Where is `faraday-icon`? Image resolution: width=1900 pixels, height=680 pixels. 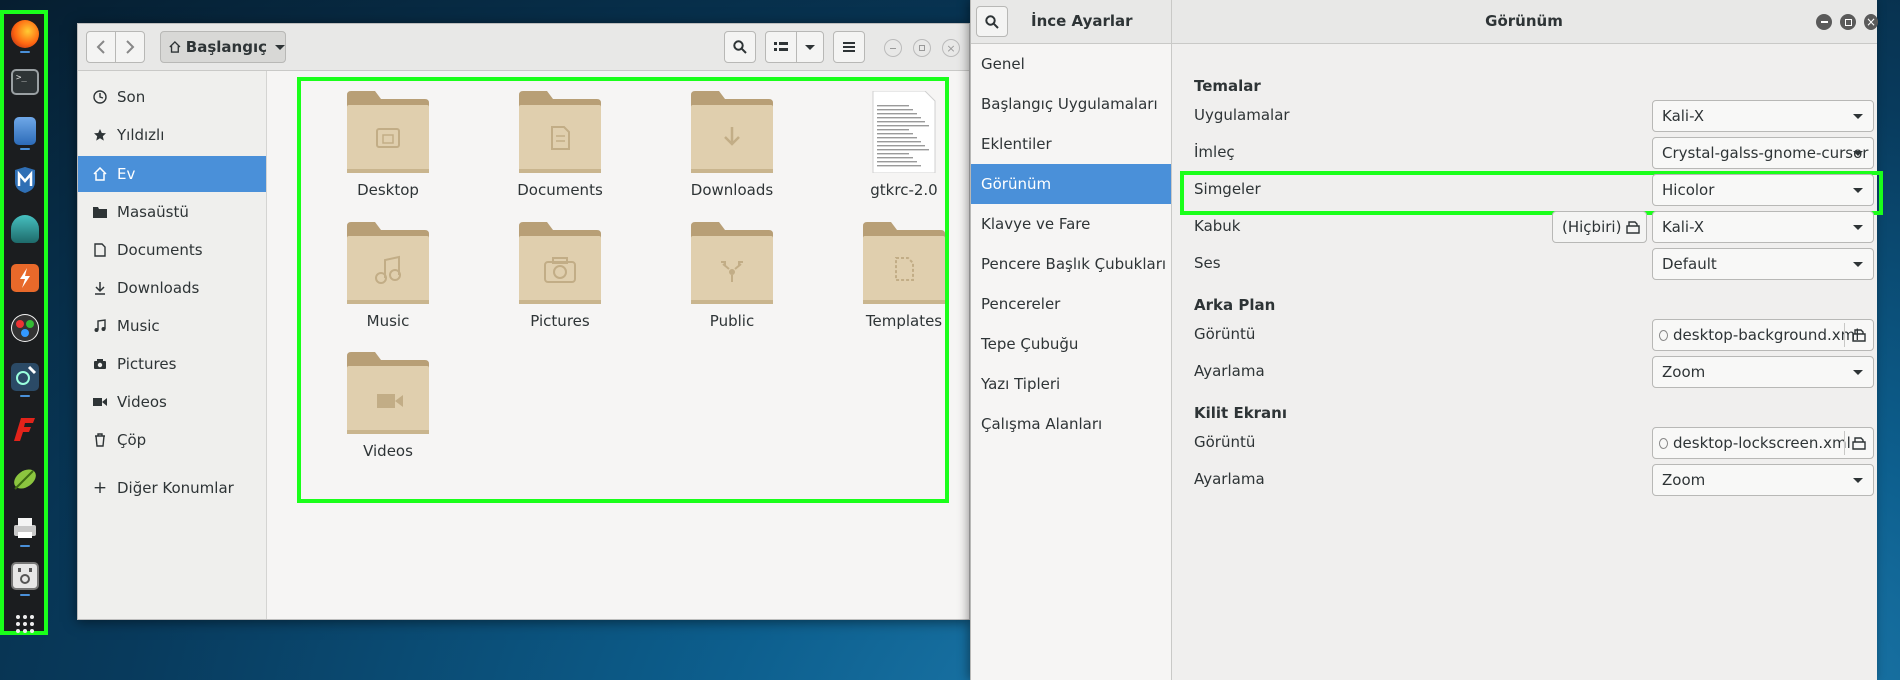
faraday-icon is located at coordinates (25, 429).